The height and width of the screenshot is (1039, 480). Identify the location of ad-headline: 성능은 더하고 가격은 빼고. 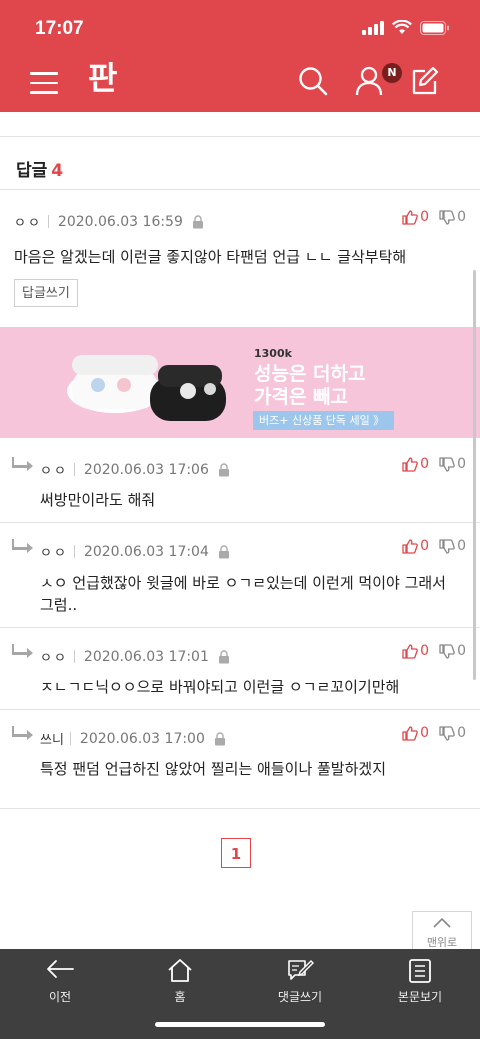
(310, 386).